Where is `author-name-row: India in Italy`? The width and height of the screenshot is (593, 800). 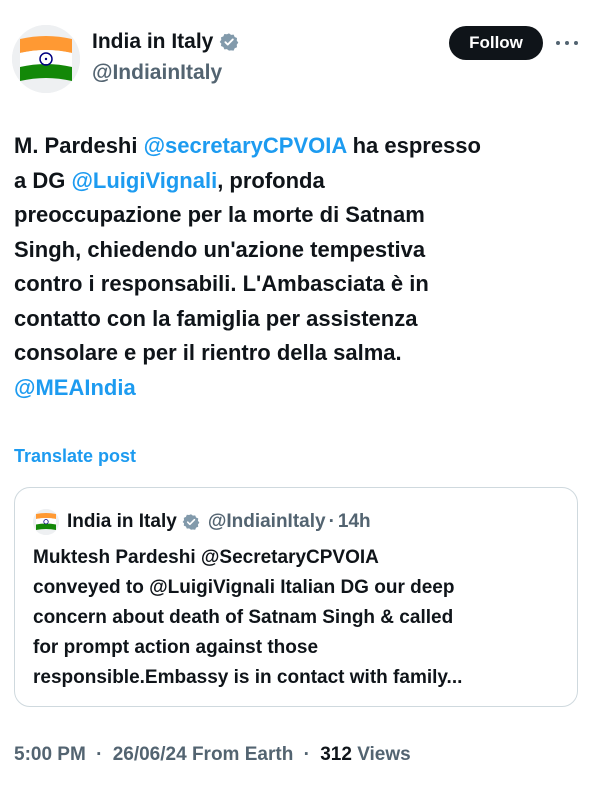
author-name-row: India in Italy is located at coordinates (165, 42).